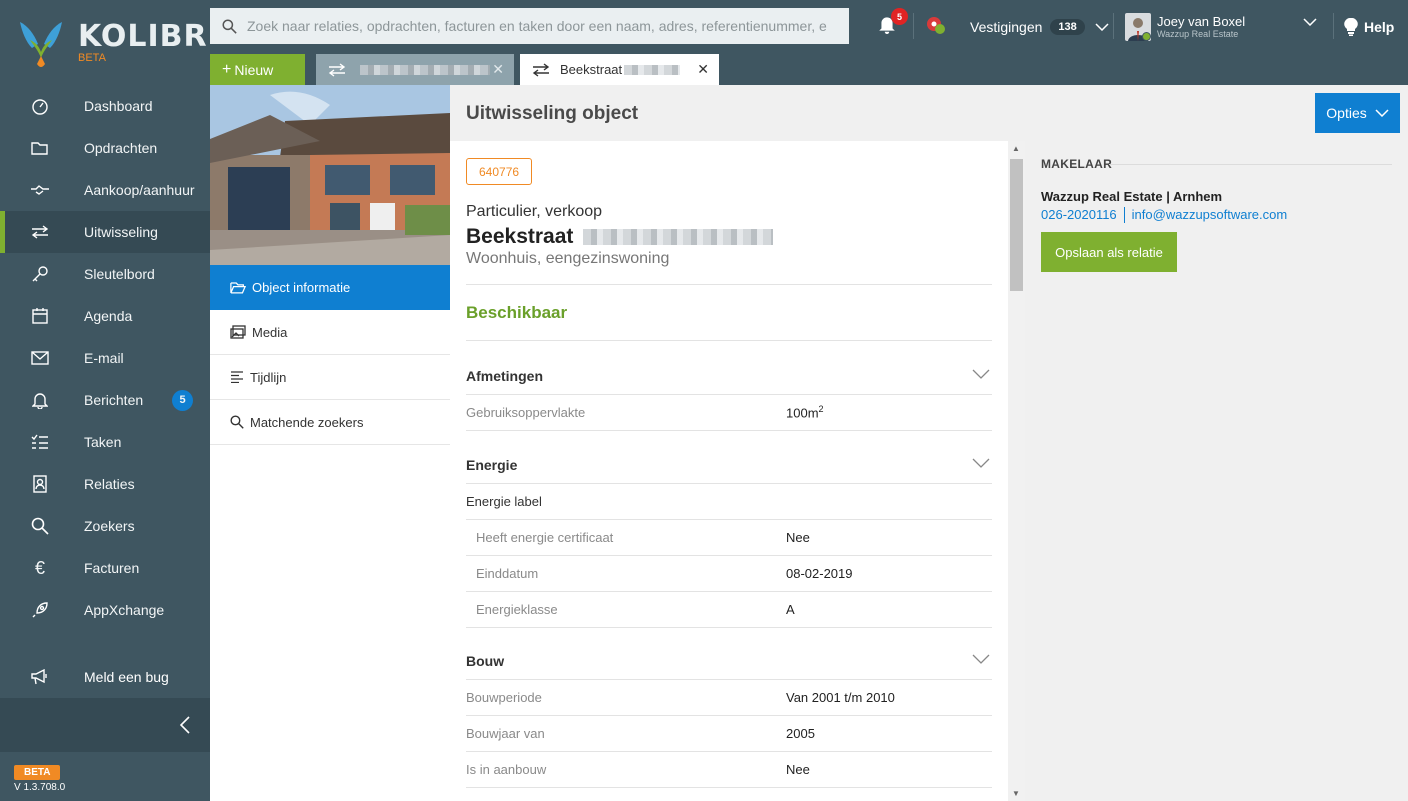 The image size is (1408, 801). Describe the element at coordinates (301, 287) in the screenshot. I see `objnav-label: Object informatie` at that location.